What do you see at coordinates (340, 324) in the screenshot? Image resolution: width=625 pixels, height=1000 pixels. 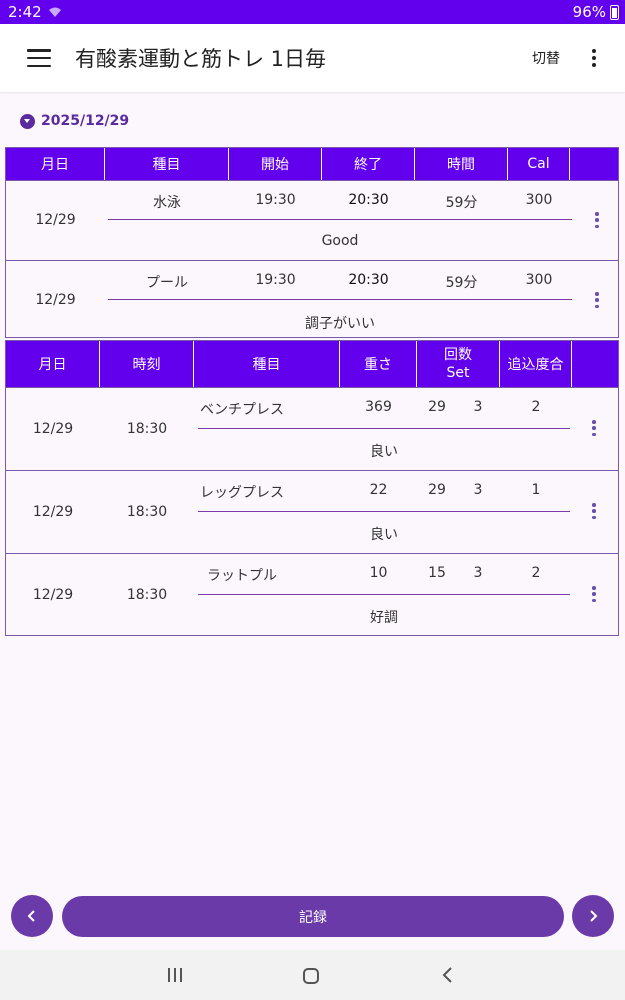 I see `row-memo: 調子がいい` at bounding box center [340, 324].